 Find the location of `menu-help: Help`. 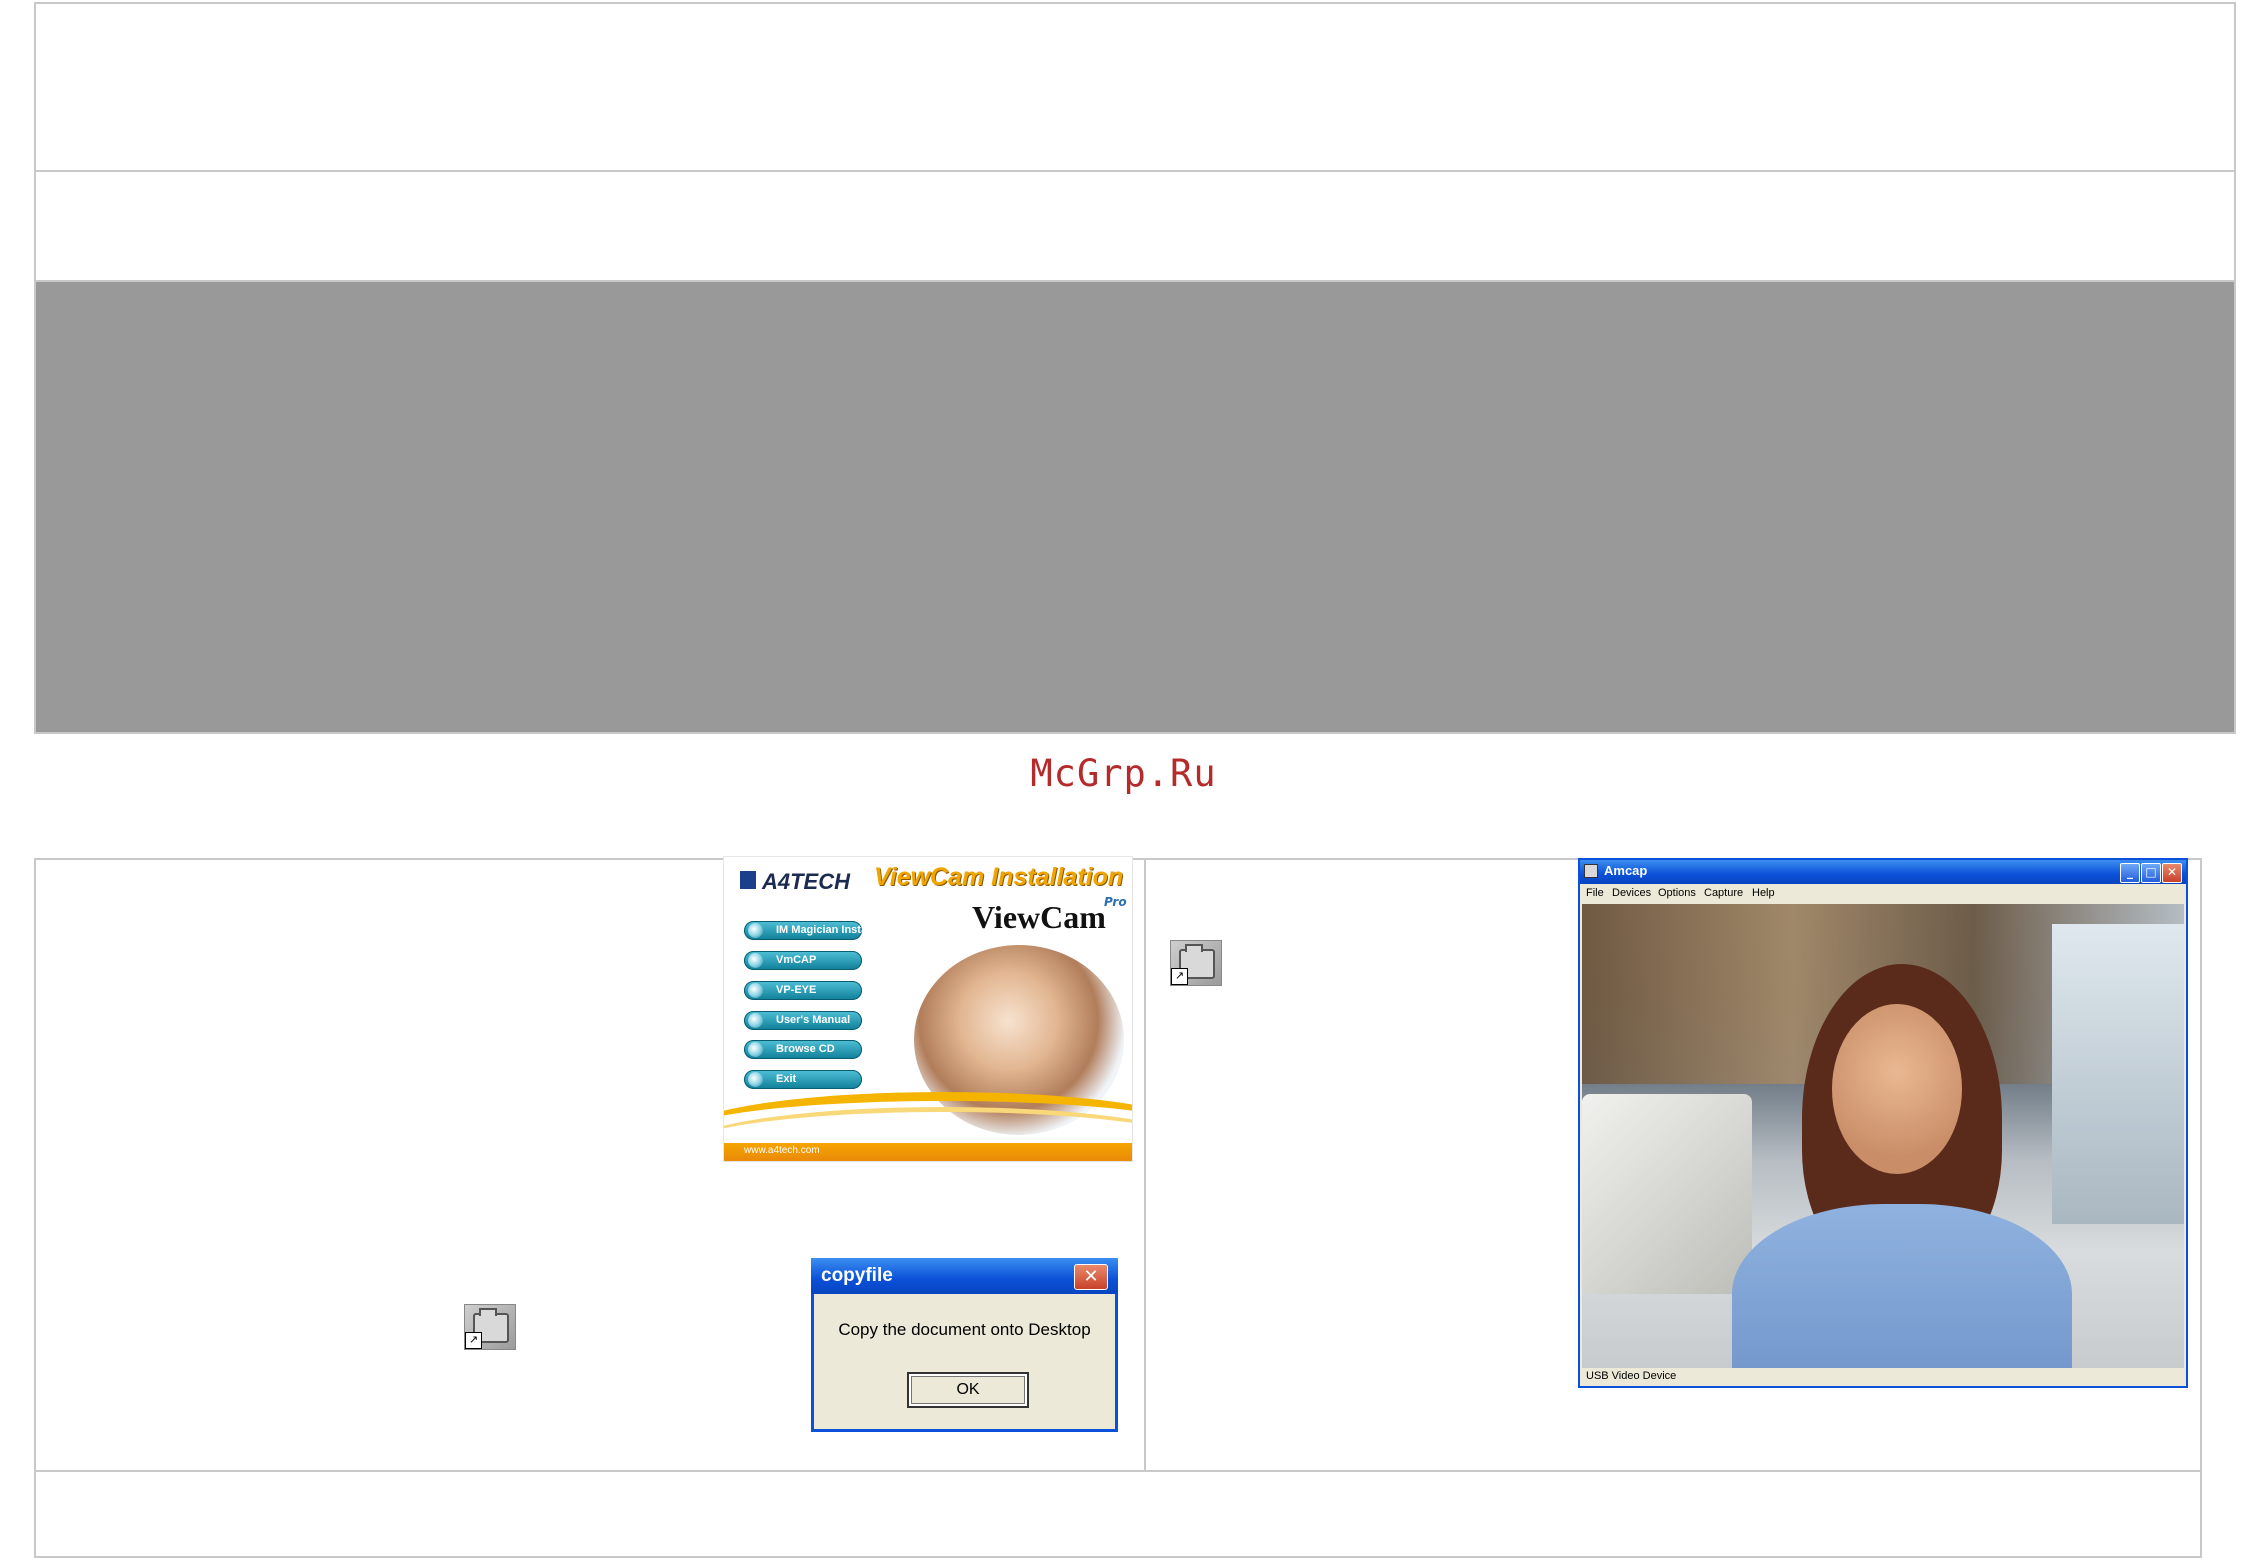

menu-help: Help is located at coordinates (1763, 893).